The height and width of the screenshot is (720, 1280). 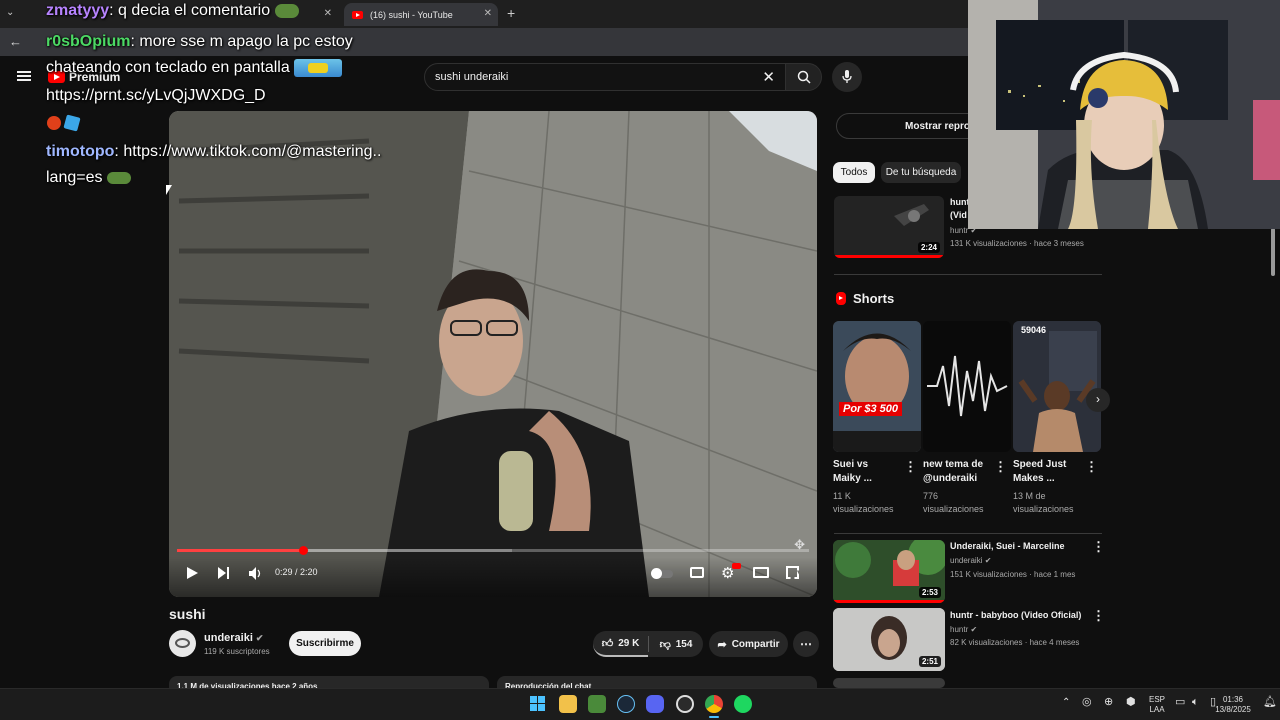 What do you see at coordinates (655, 704) in the screenshot?
I see `discord-icon` at bounding box center [655, 704].